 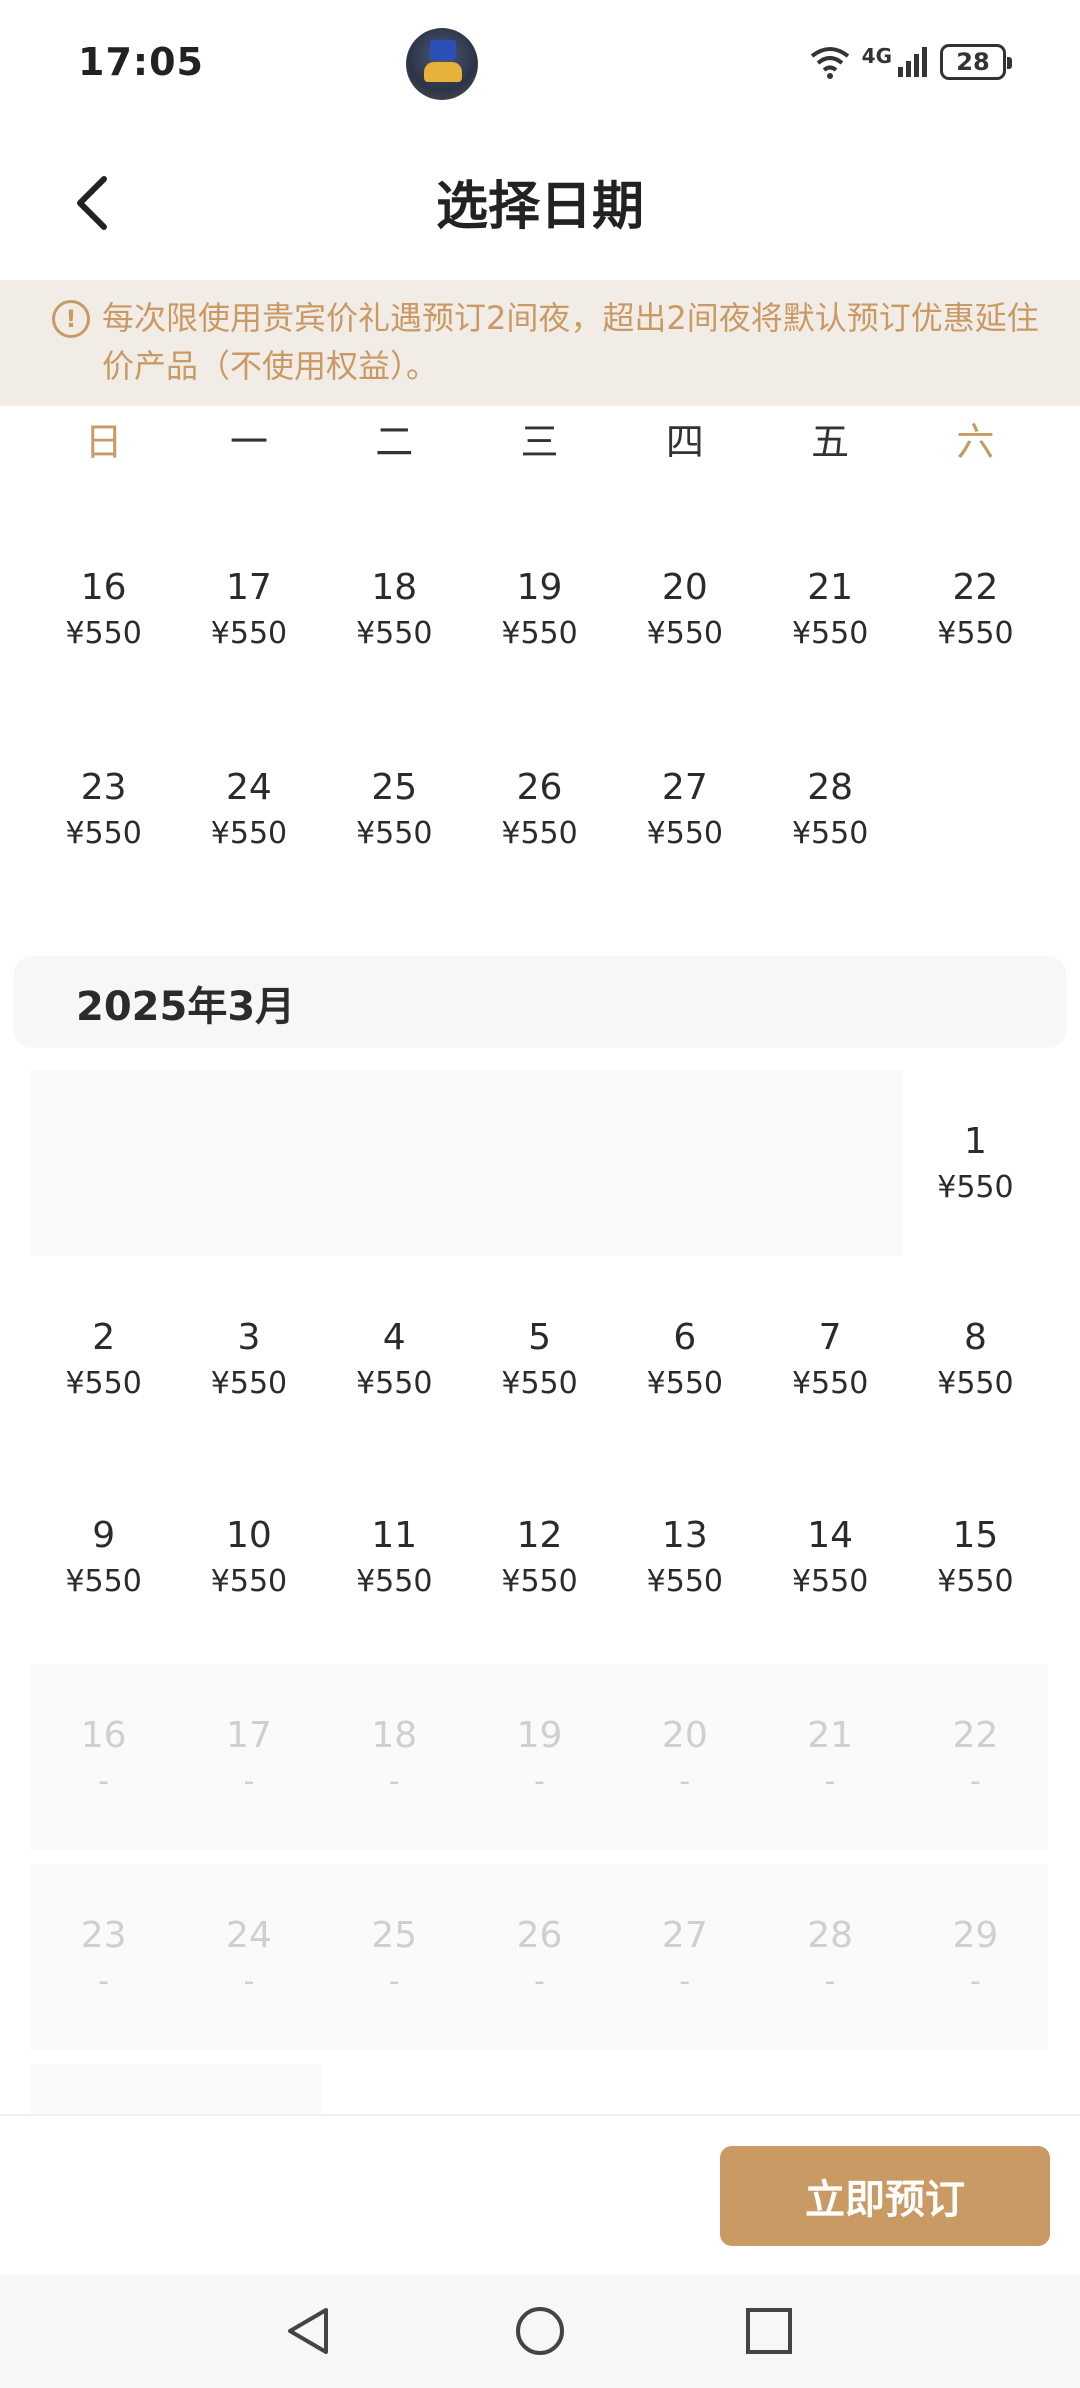 I want to click on day-number: 20, so click(x=684, y=1735).